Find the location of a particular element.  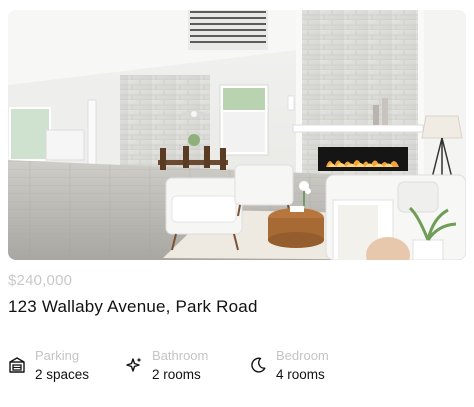

listing-address: 123 Wallaby Avenue, Park Road is located at coordinates (133, 307).